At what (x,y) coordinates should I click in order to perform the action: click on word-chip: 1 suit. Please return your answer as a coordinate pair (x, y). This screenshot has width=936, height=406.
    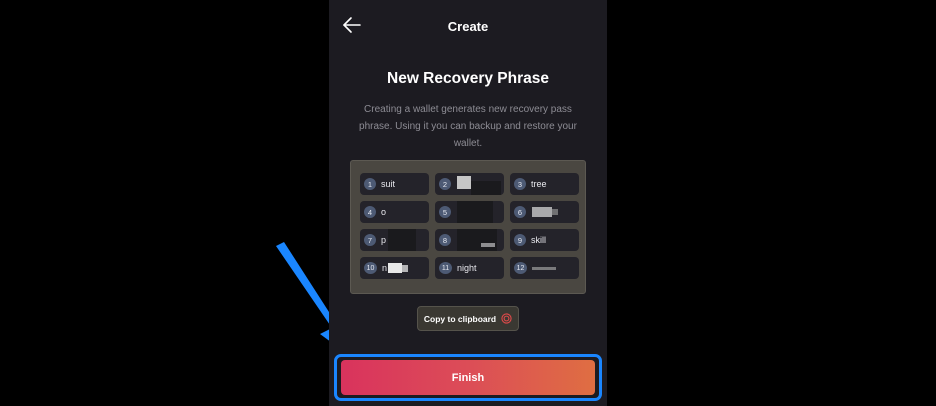
    Looking at the image, I should click on (394, 184).